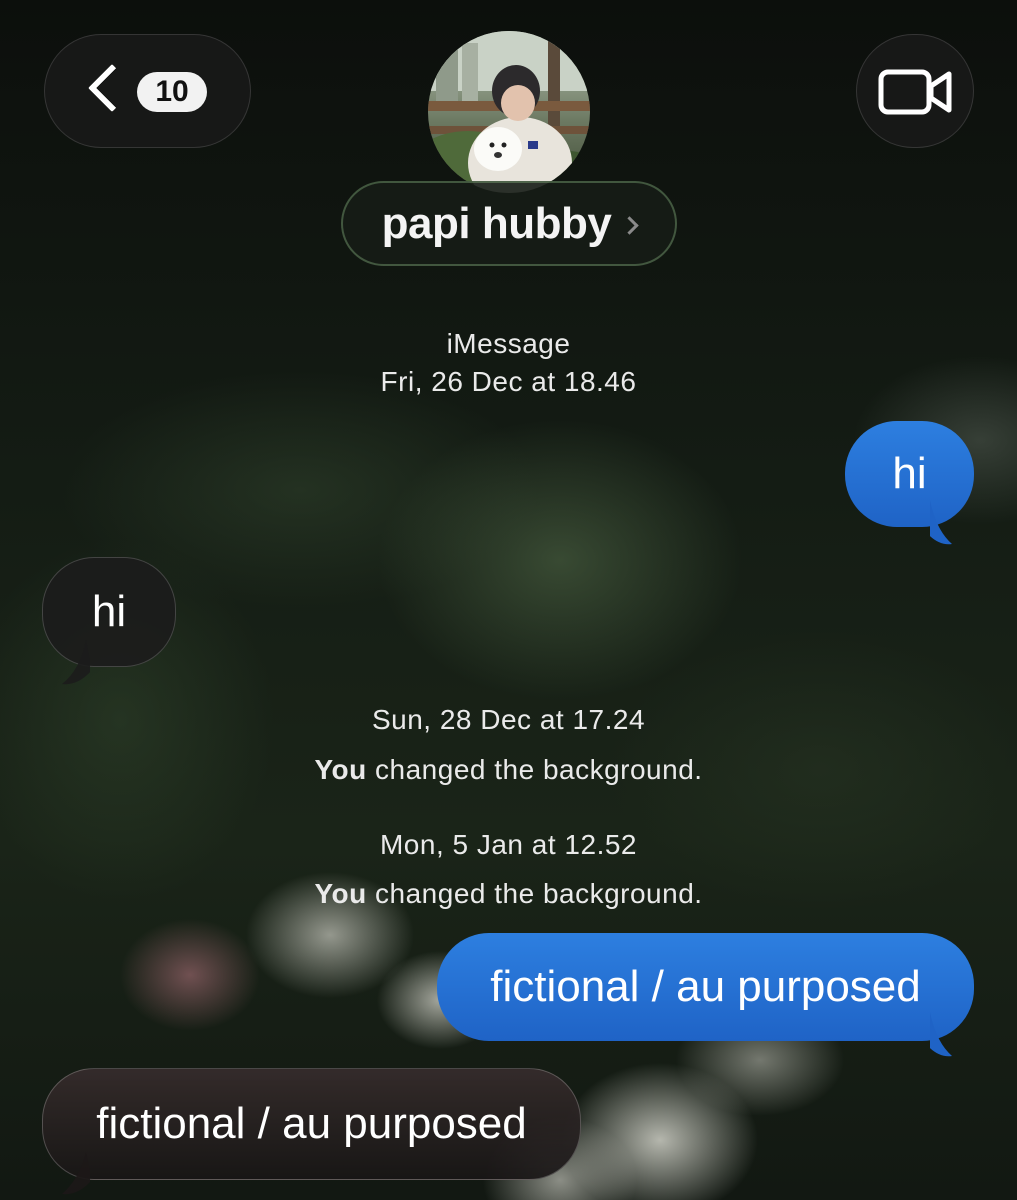  I want to click on back-button: 10, so click(147, 91).